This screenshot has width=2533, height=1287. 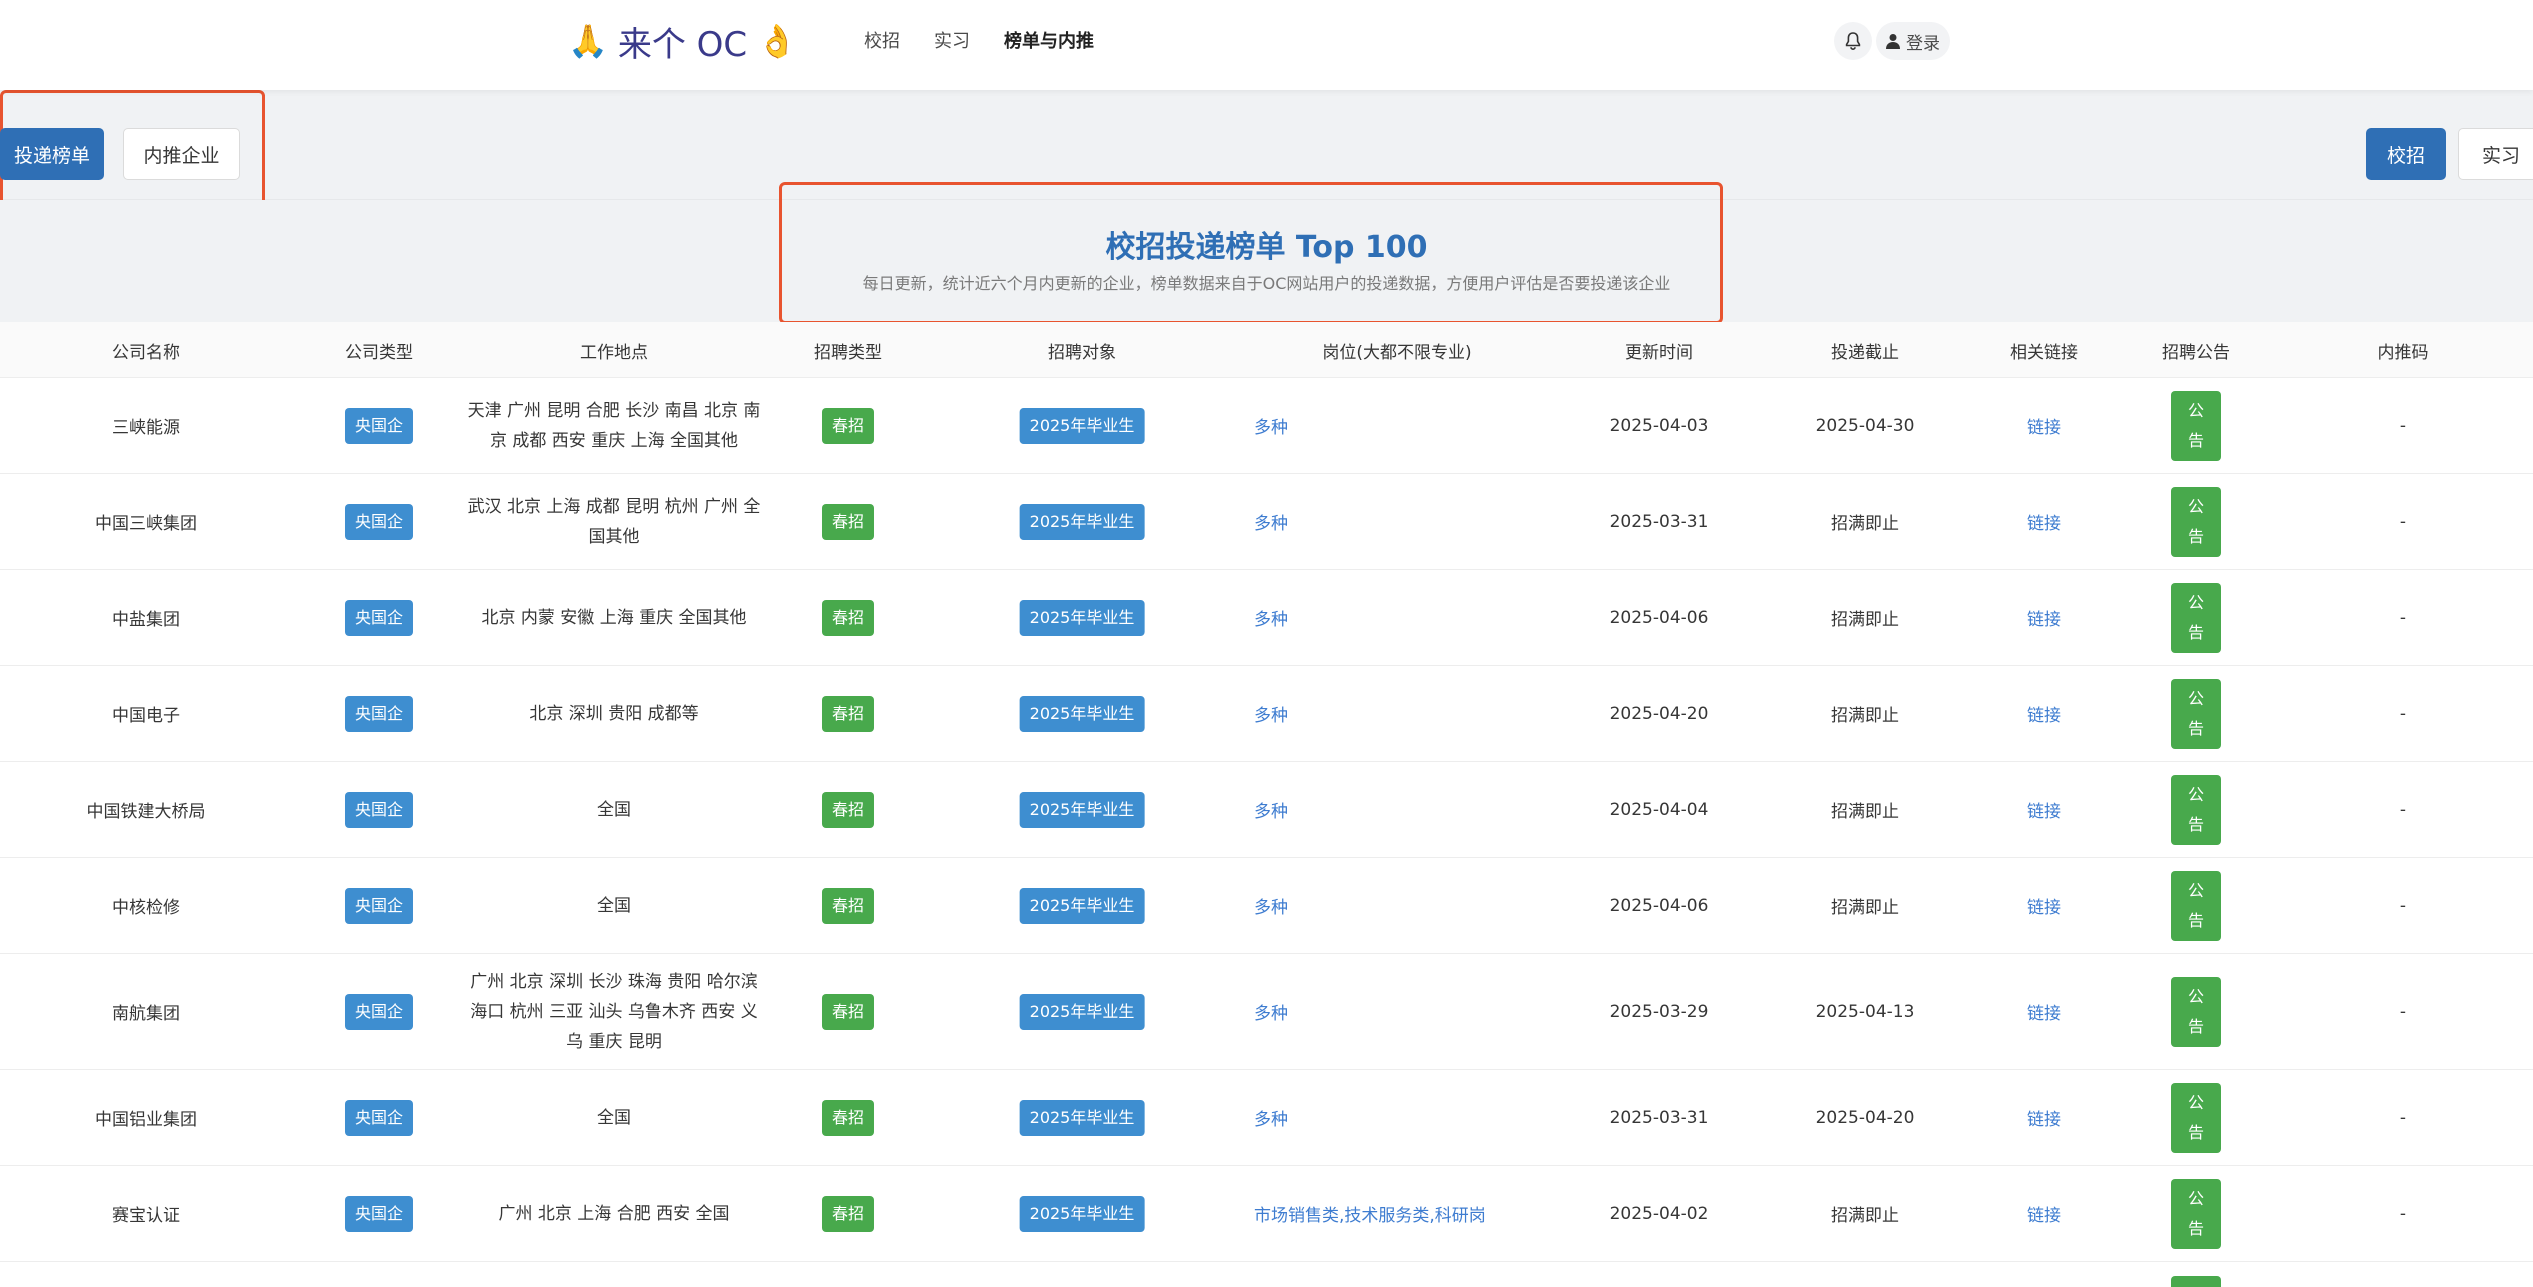 I want to click on nav-link-rankings: 榜单与内推, so click(x=1049, y=40).